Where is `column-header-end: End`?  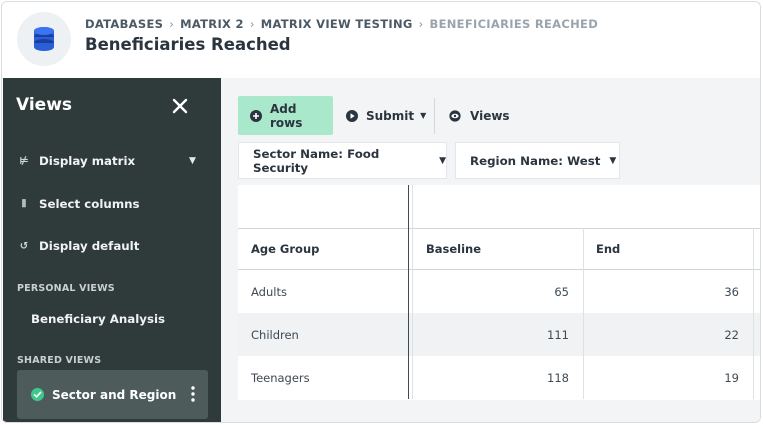
column-header-end: End is located at coordinates (668, 249).